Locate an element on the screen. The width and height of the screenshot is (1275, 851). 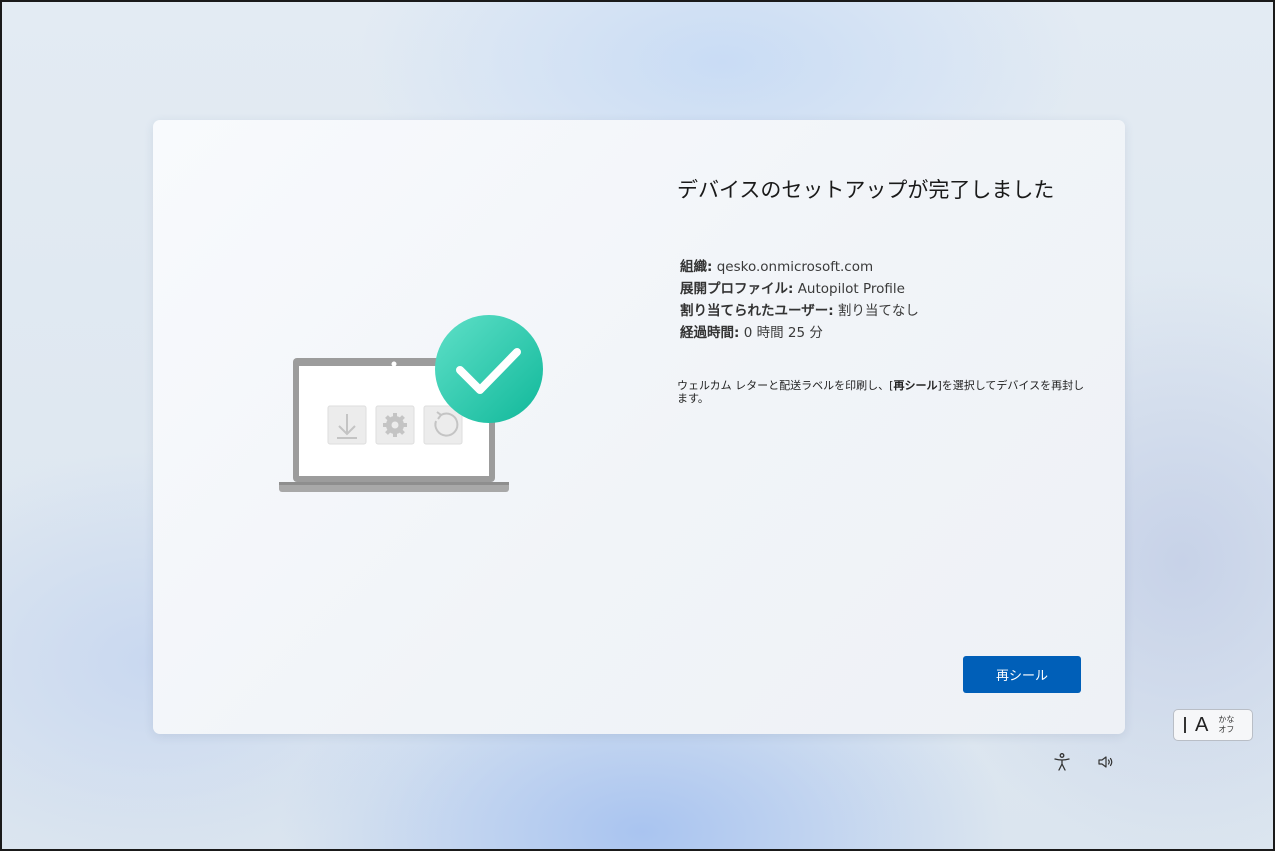
setup-illustration is located at coordinates (411, 403).